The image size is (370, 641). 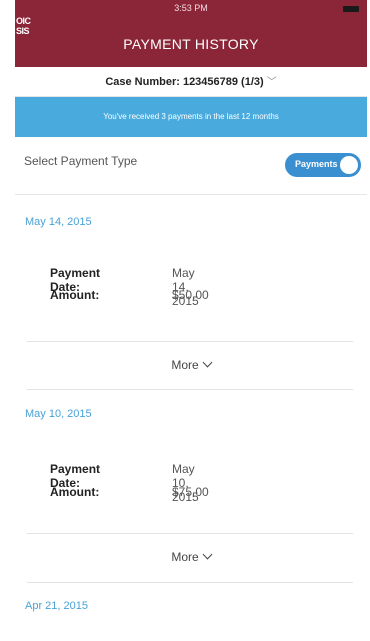 What do you see at coordinates (191, 44) in the screenshot?
I see `page-title: PAYMENT HISTORY` at bounding box center [191, 44].